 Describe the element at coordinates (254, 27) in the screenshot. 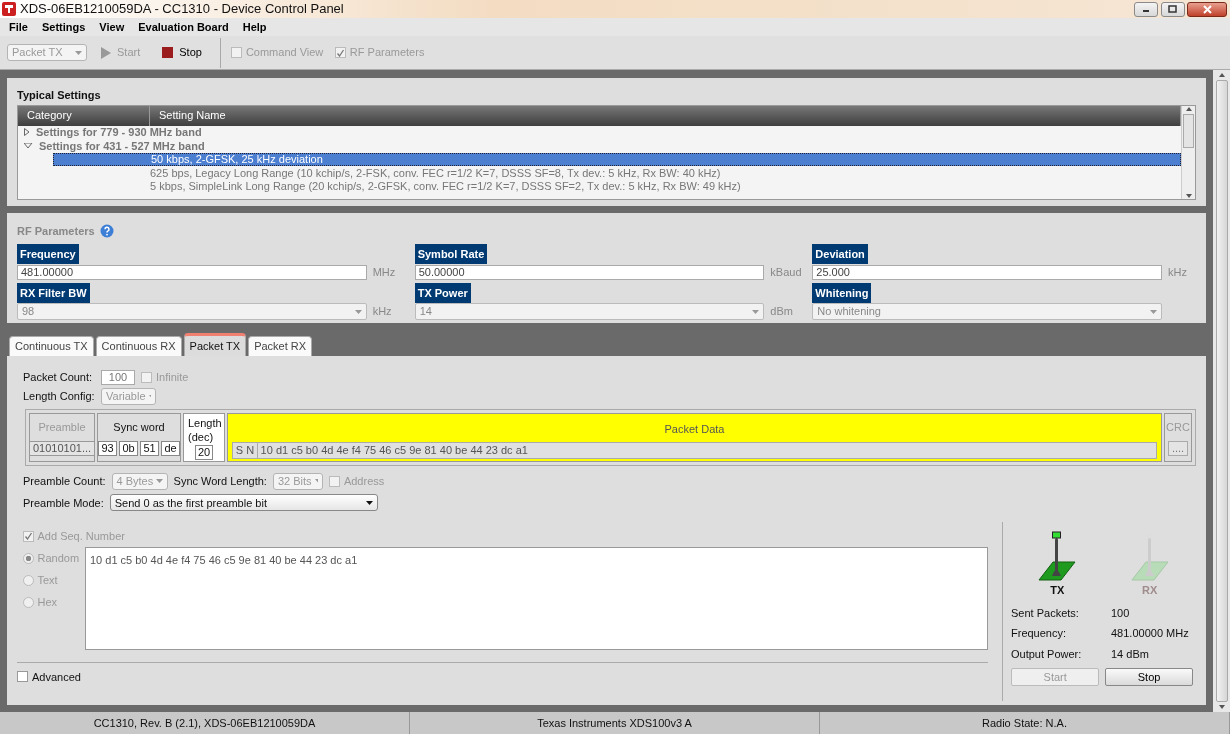

I see `menu-item: Help` at that location.